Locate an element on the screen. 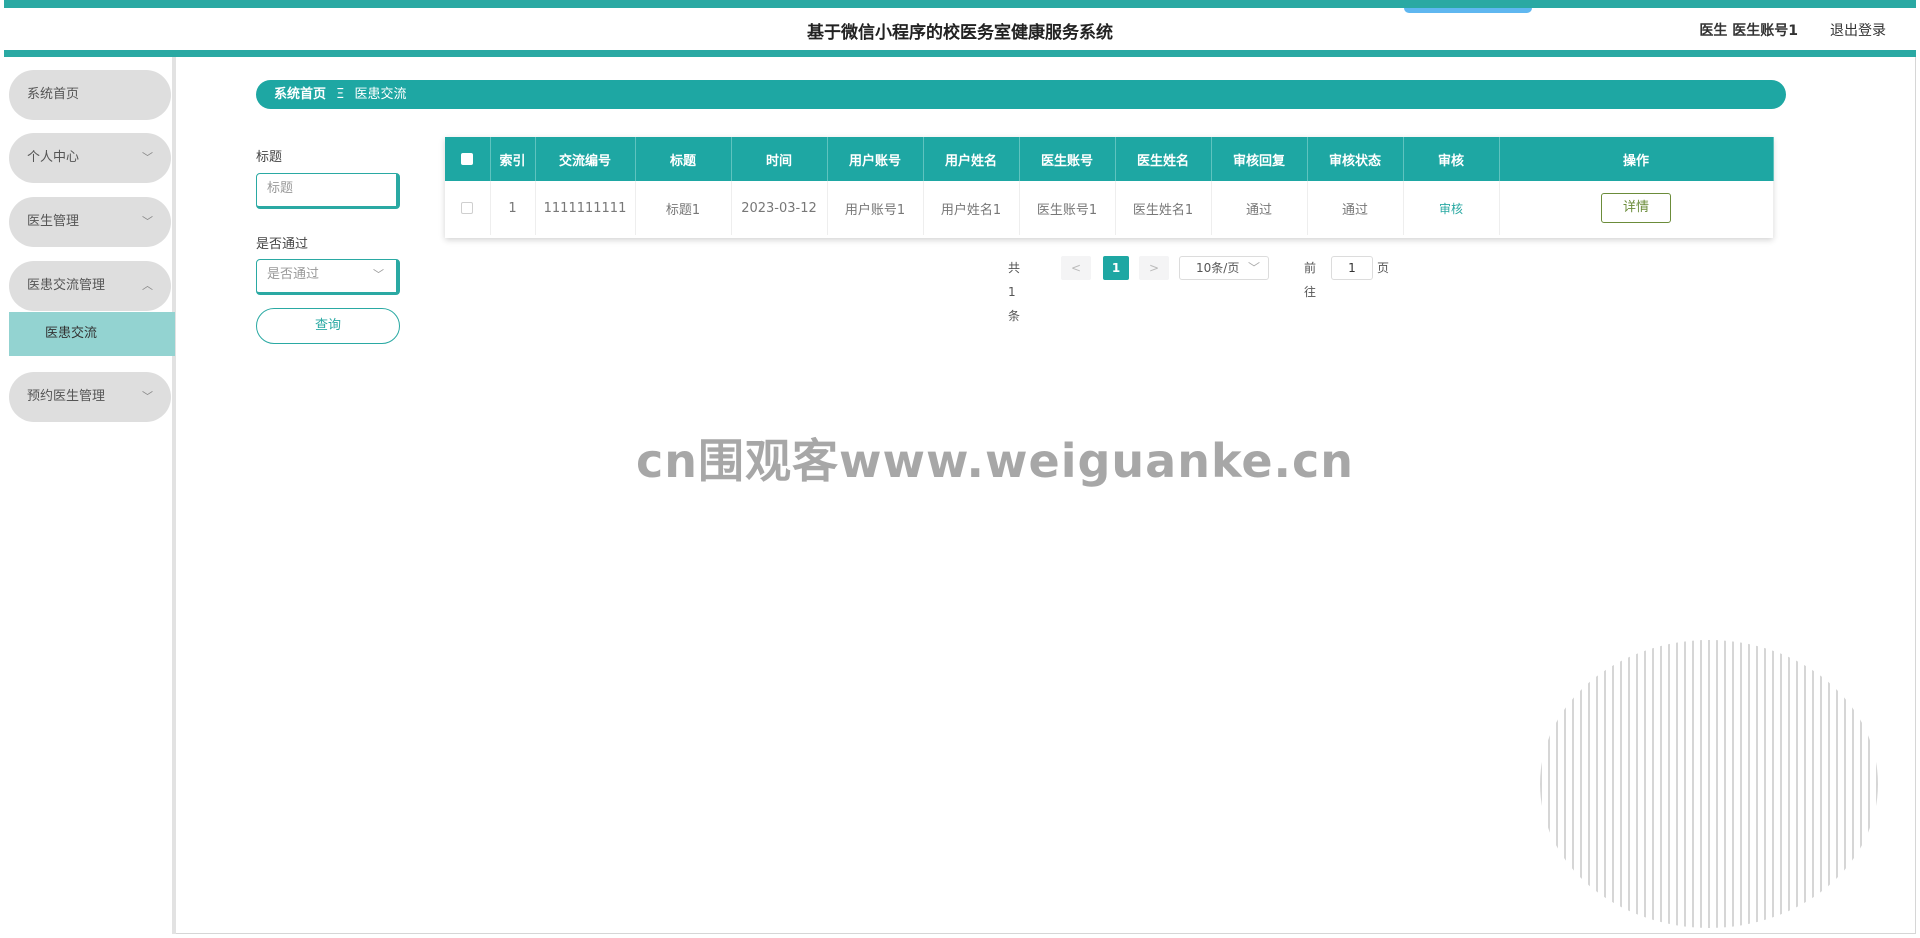  sidebar-item-appointment-management: 预约医生管理 ﹀ is located at coordinates (90, 397).